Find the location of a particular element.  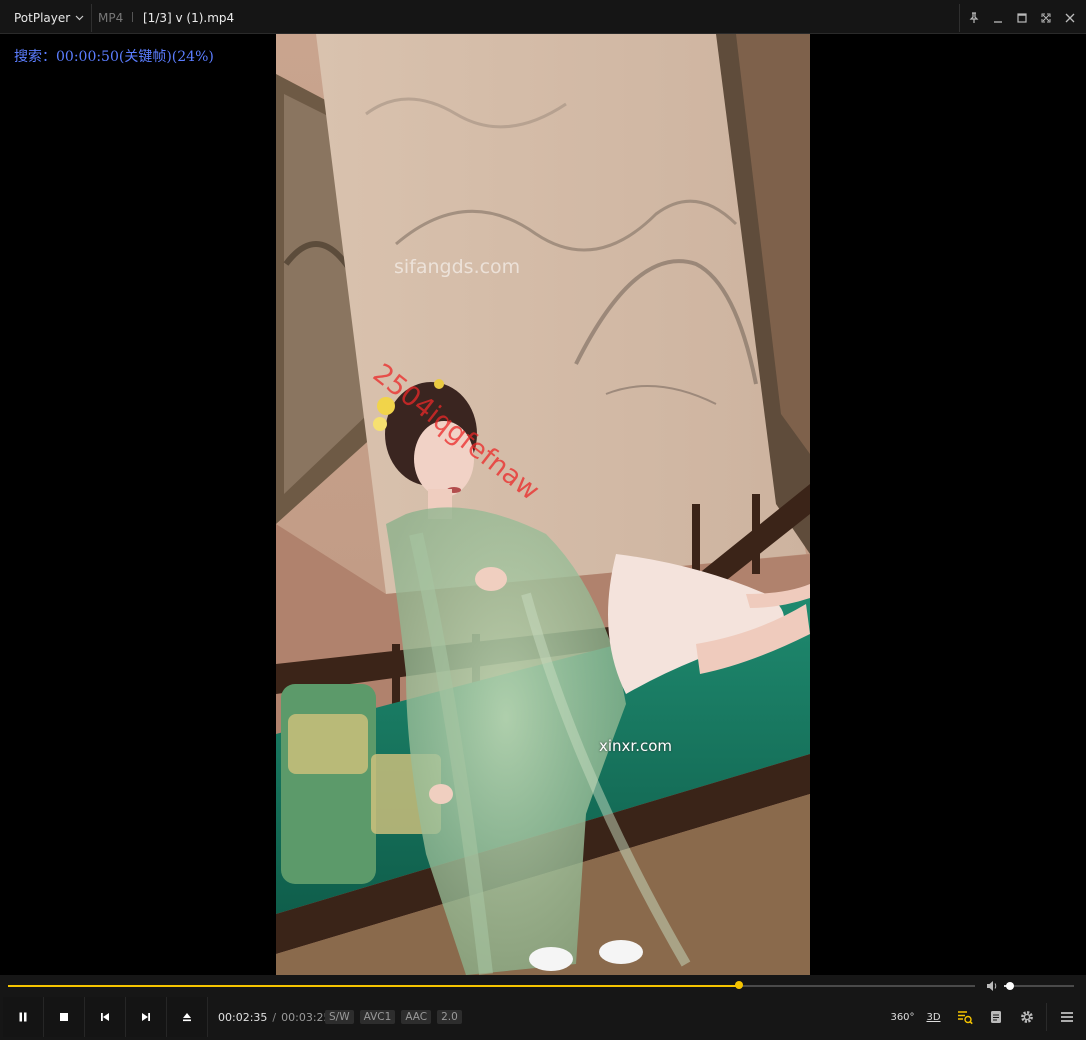

maximize-button is located at coordinates (1022, 18).